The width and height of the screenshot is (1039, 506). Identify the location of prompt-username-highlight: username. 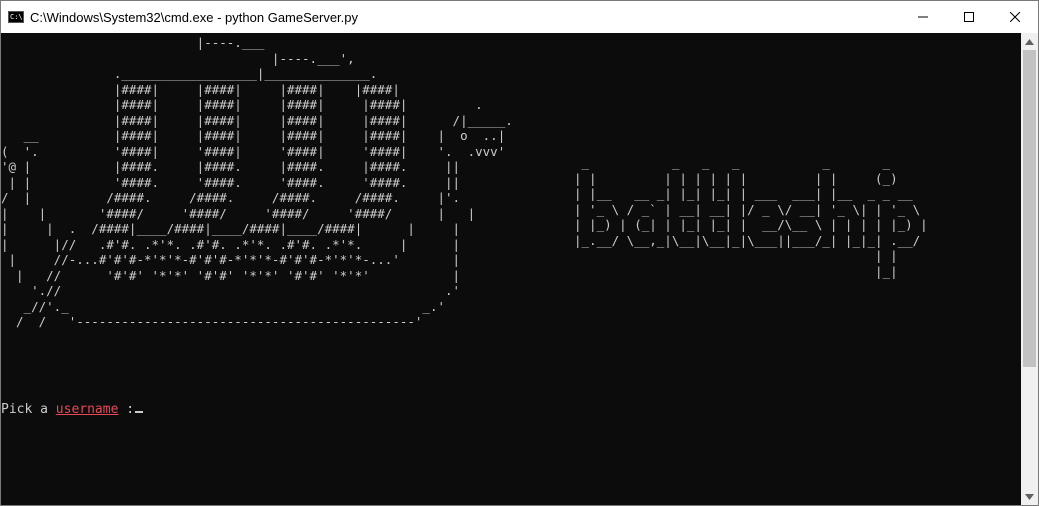
(87, 409).